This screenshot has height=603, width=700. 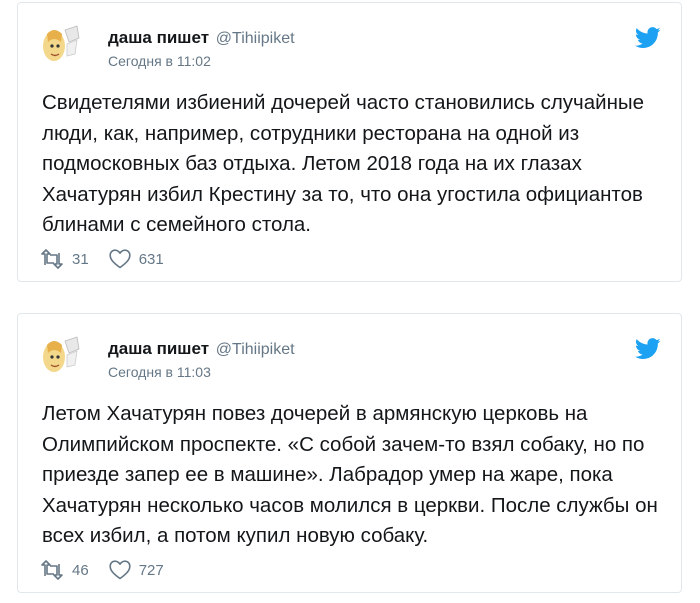 What do you see at coordinates (159, 61) in the screenshot?
I see `tweet-timestamp: Сегодня в 11:02` at bounding box center [159, 61].